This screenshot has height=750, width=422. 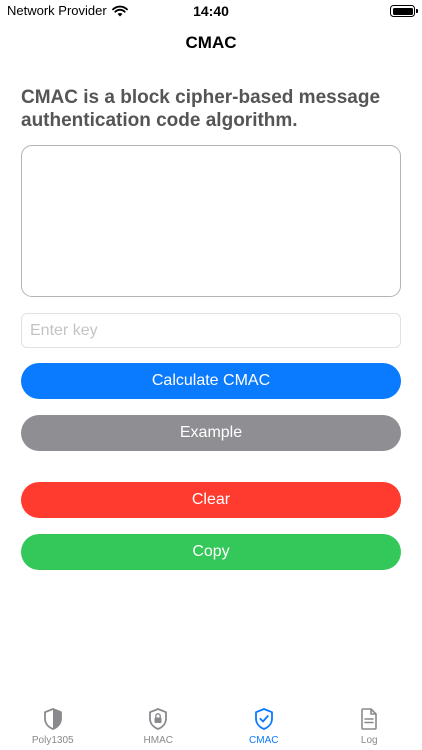 What do you see at coordinates (158, 740) in the screenshot?
I see `tab-label: HMAC` at bounding box center [158, 740].